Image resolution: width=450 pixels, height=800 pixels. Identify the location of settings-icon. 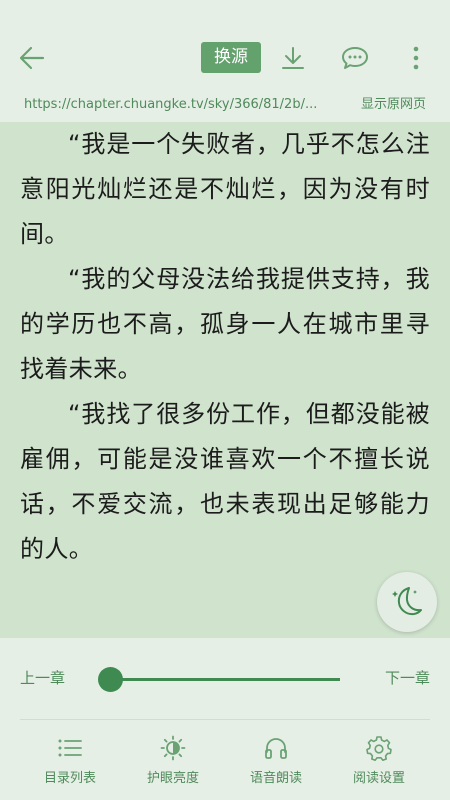
(379, 748).